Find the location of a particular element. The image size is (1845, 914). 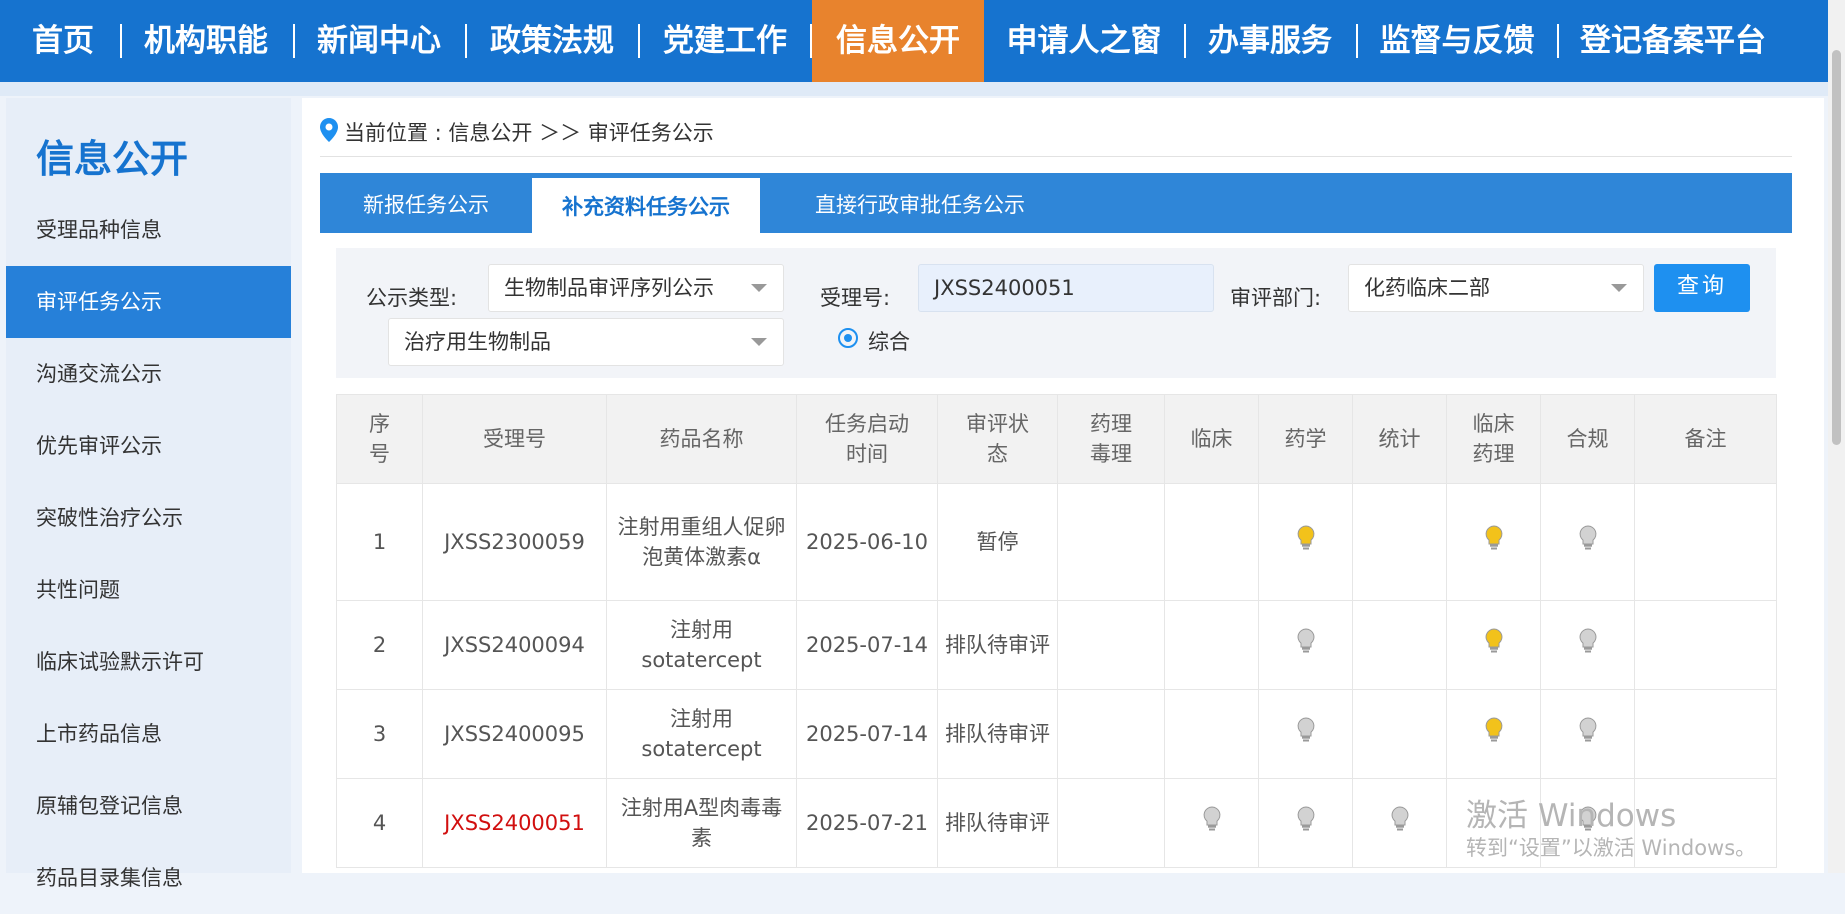

header-drug-name: 药品名称 is located at coordinates (701, 439).